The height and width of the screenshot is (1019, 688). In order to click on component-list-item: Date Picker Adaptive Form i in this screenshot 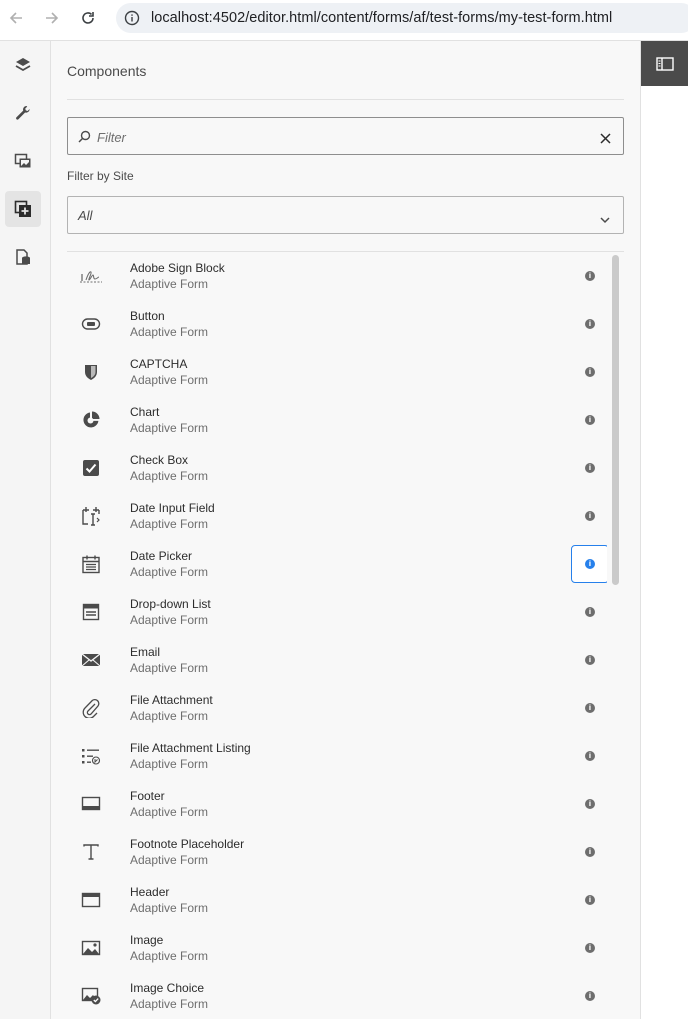, I will do `click(337, 564)`.